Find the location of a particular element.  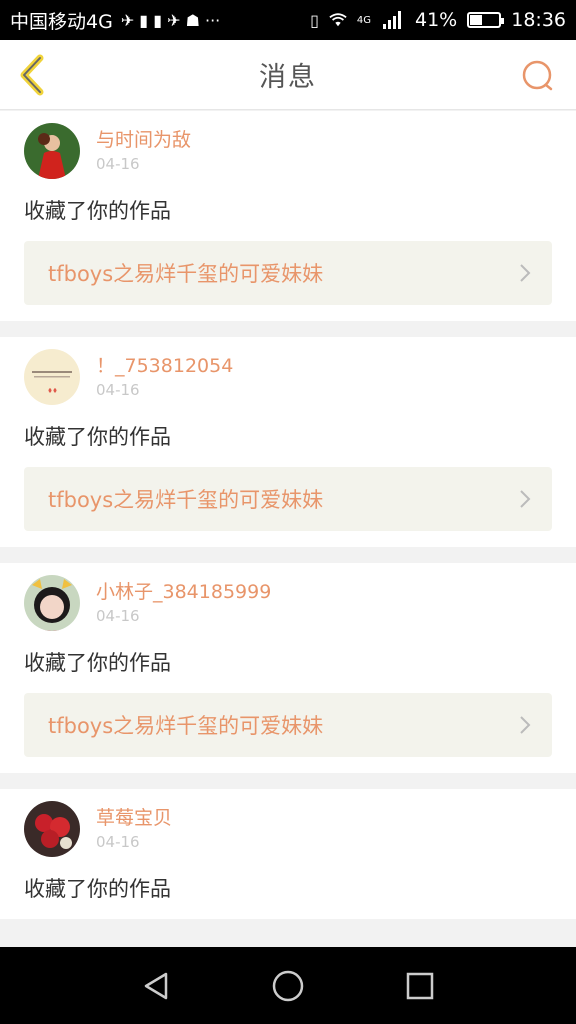

username: 小林子_384185999 is located at coordinates (183, 592).